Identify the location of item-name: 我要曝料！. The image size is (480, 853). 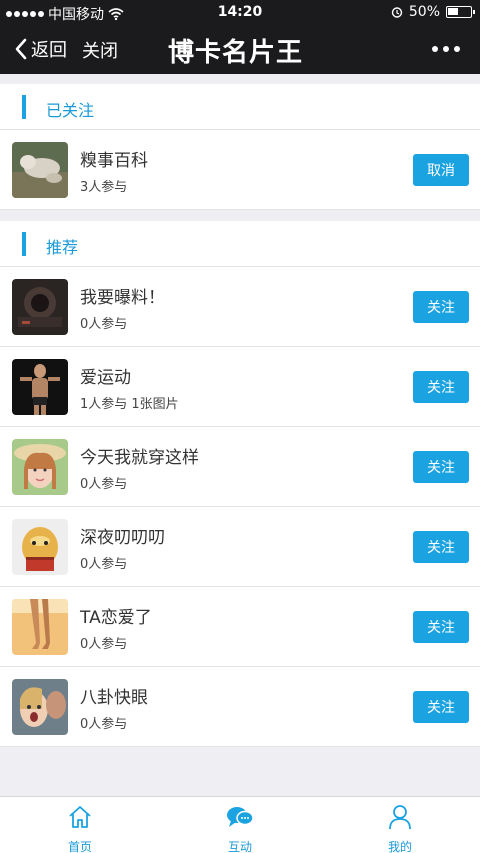
(122, 298).